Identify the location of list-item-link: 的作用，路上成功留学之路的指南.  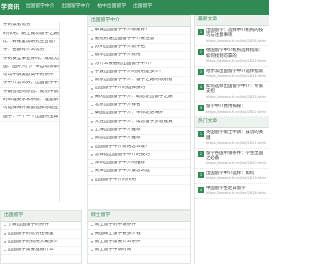
(31, 34).